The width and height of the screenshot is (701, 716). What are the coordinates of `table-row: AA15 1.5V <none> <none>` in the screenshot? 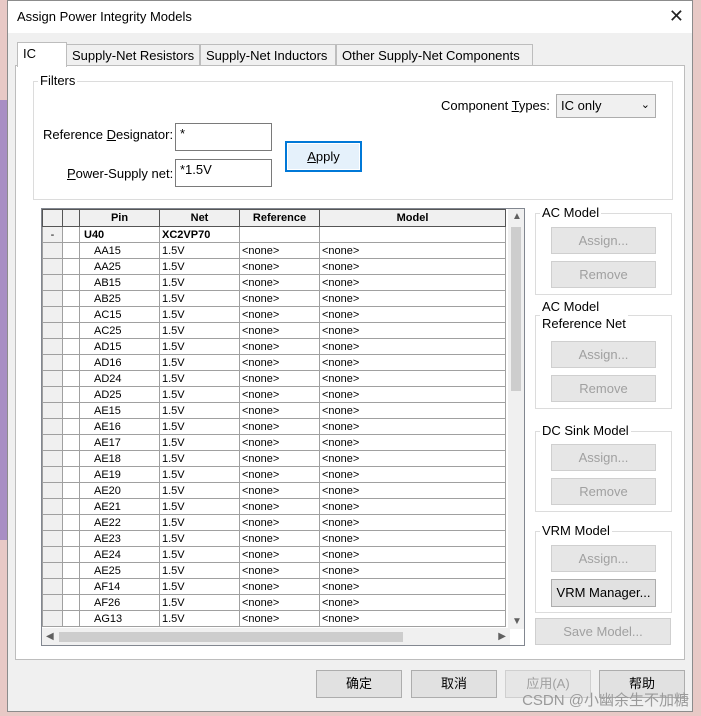 It's located at (274, 250).